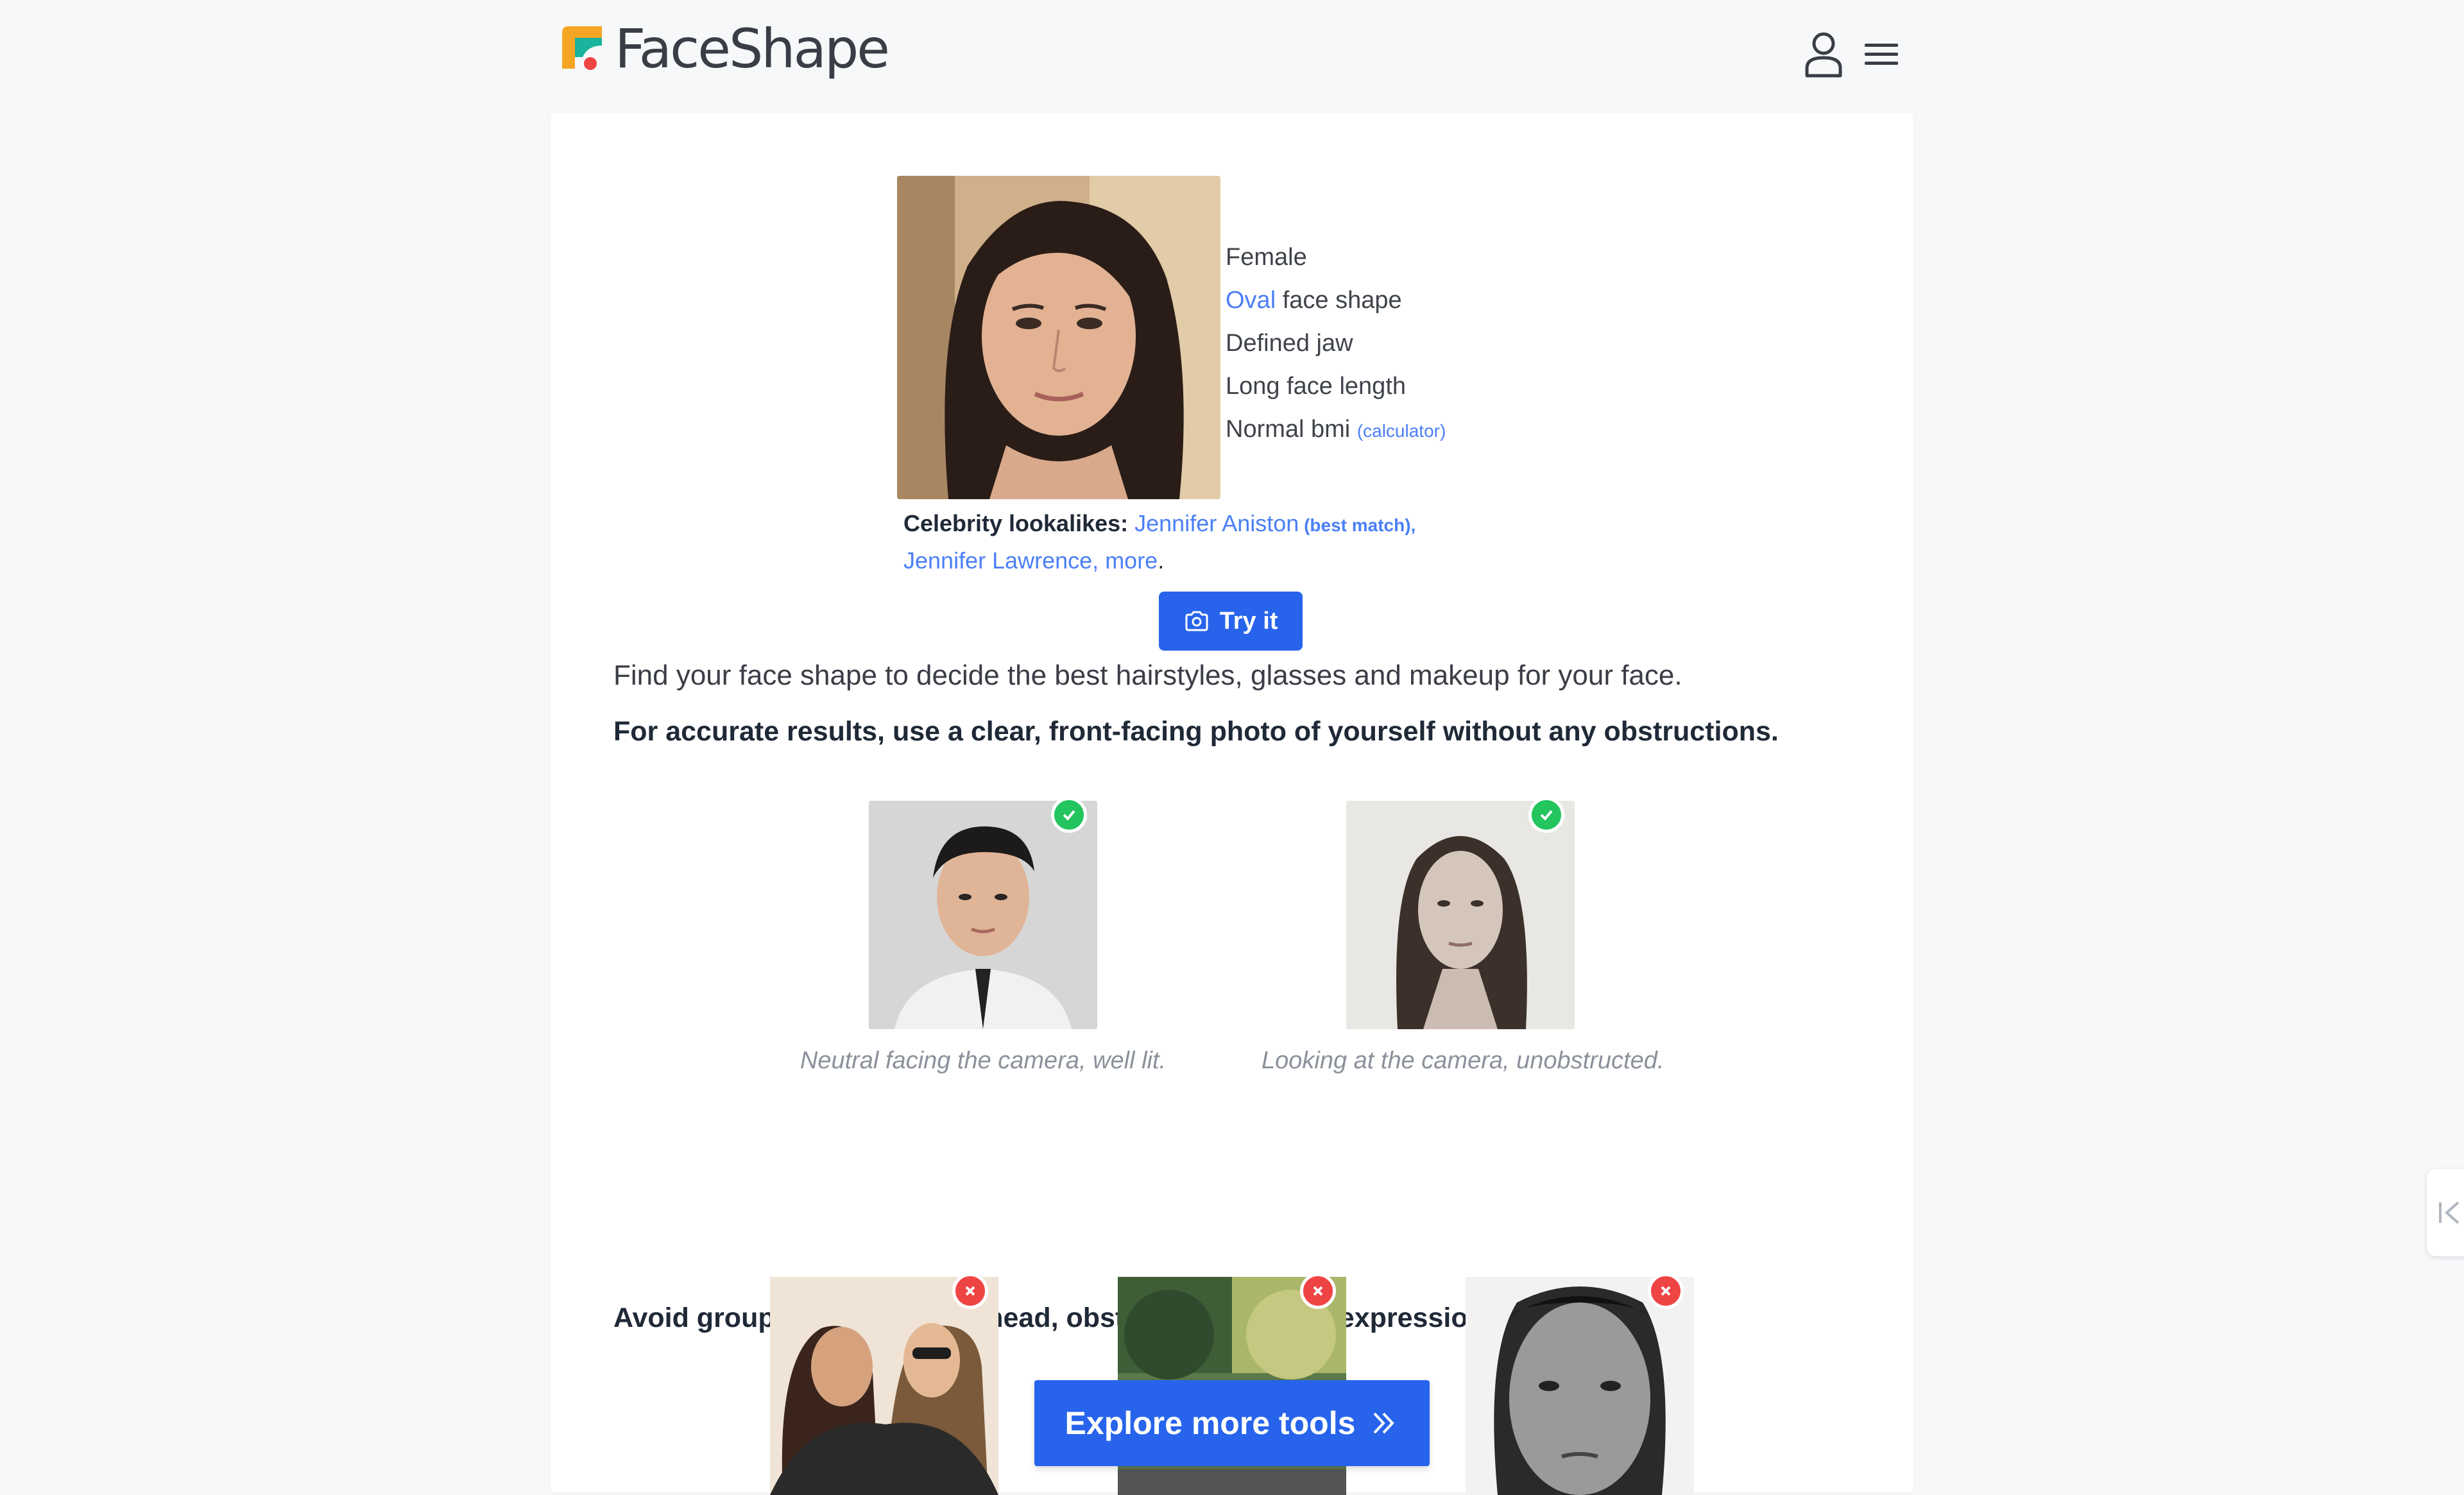  I want to click on camera-icon, so click(1197, 621).